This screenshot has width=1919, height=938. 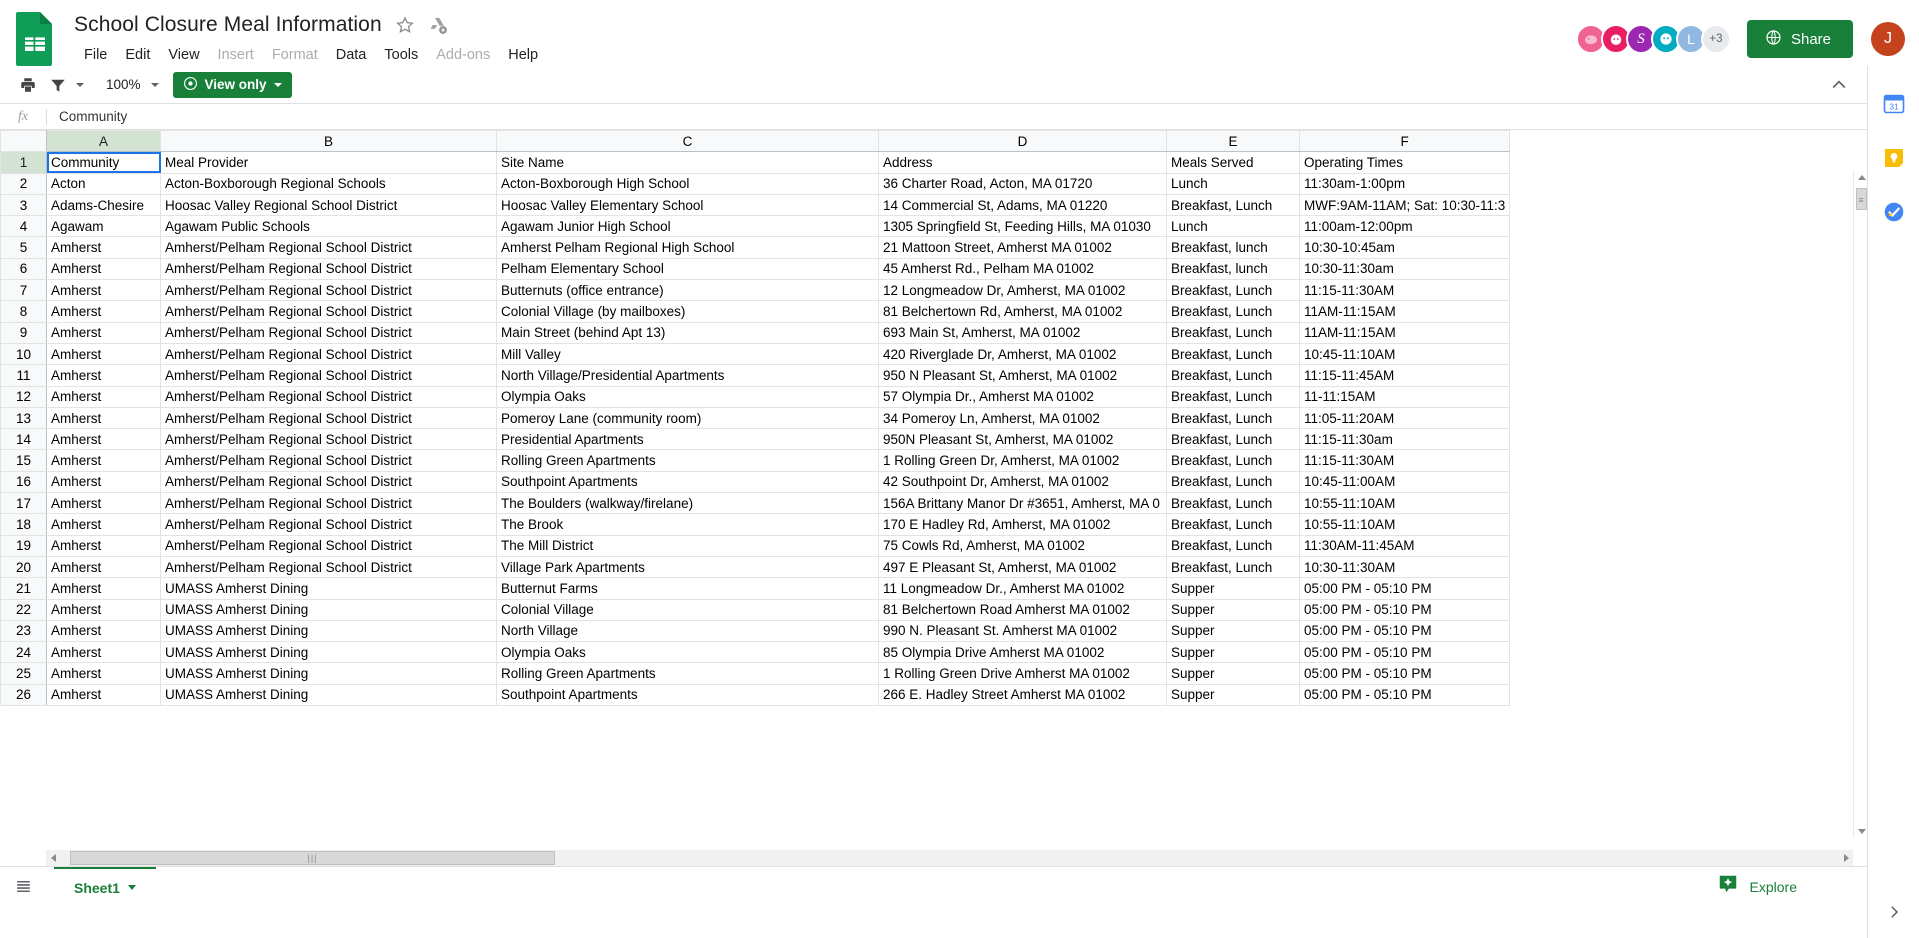 What do you see at coordinates (312, 858) in the screenshot?
I see `horizontal-scroll-thumb: |||` at bounding box center [312, 858].